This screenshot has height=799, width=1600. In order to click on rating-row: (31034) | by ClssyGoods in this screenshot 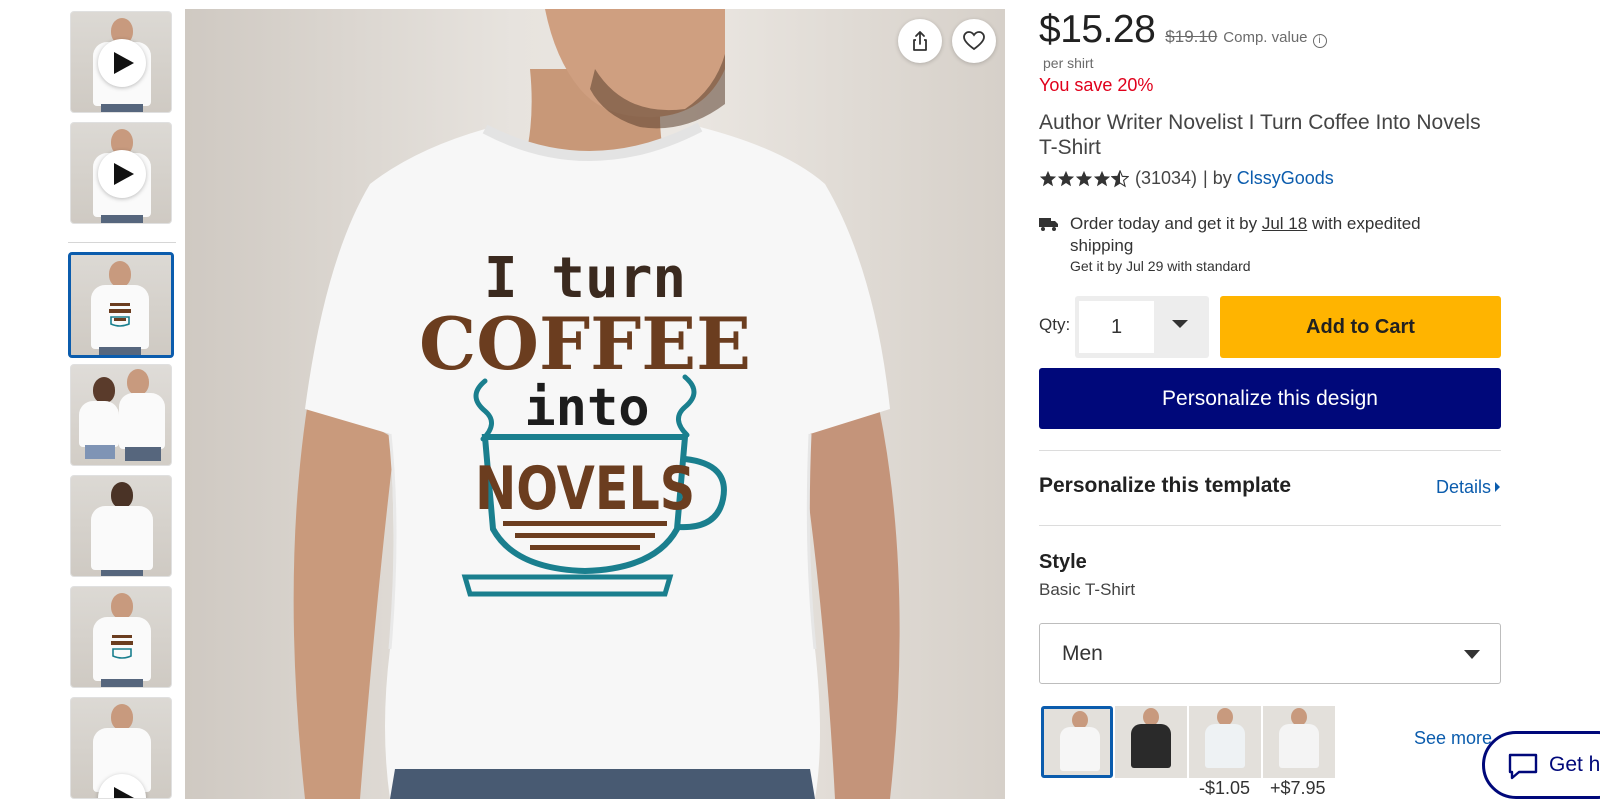, I will do `click(1186, 178)`.